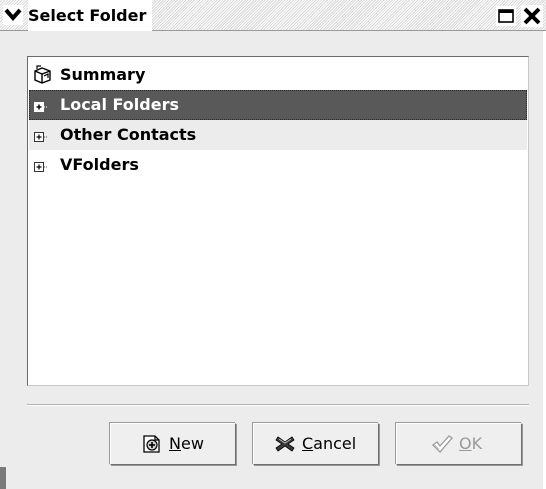 Image resolution: width=546 pixels, height=489 pixels. I want to click on new-button-label: New, so click(186, 444).